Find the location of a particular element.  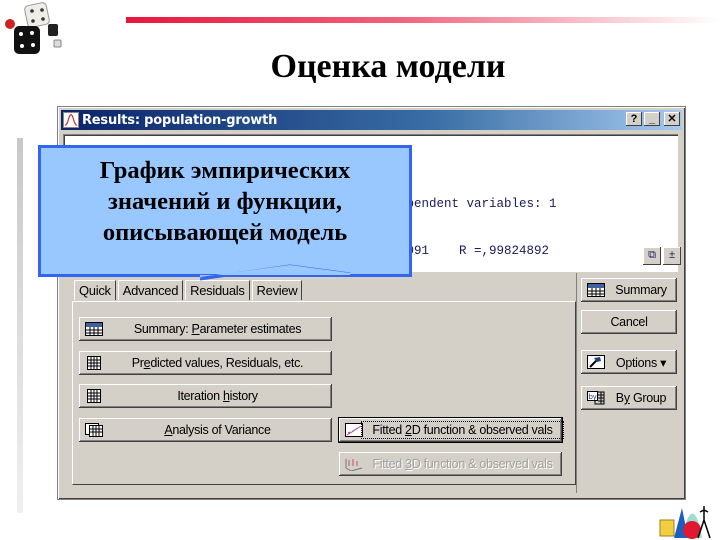

btn-text: Iteration is located at coordinates (200, 396).